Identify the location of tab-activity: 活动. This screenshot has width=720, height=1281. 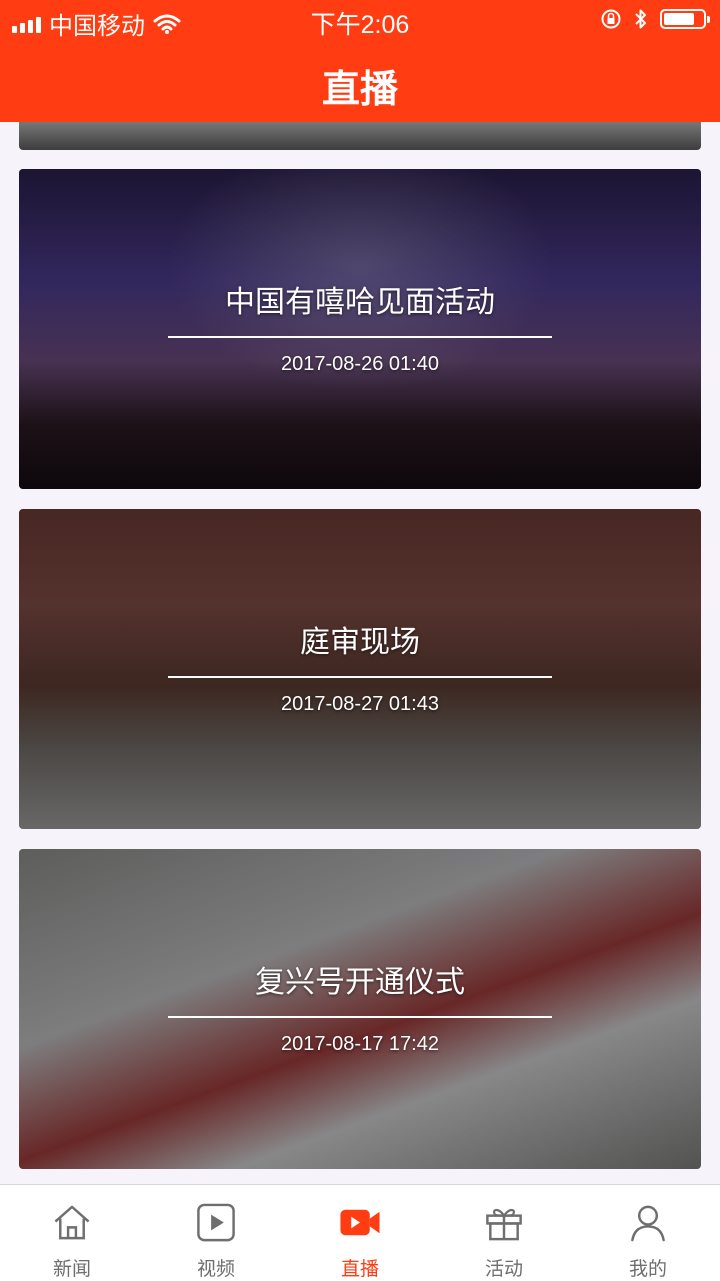
(504, 1233).